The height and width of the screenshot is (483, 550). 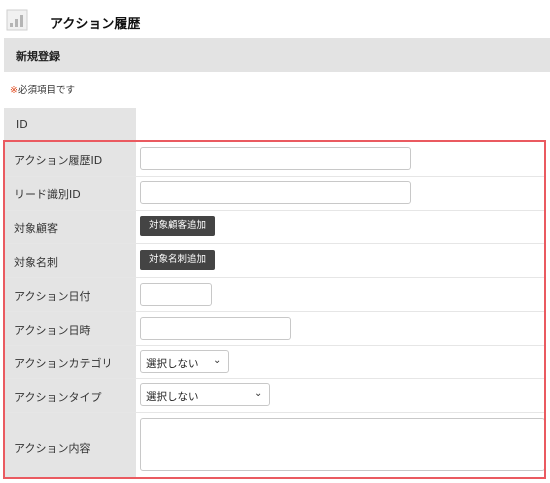 I want to click on section-title: 新規登録, so click(x=38, y=56).